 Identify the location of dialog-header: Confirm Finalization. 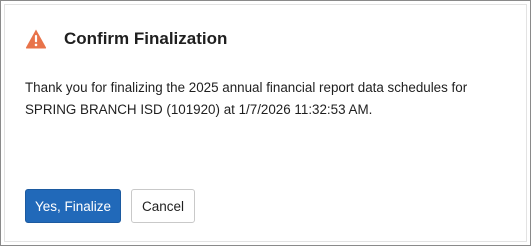
(126, 39).